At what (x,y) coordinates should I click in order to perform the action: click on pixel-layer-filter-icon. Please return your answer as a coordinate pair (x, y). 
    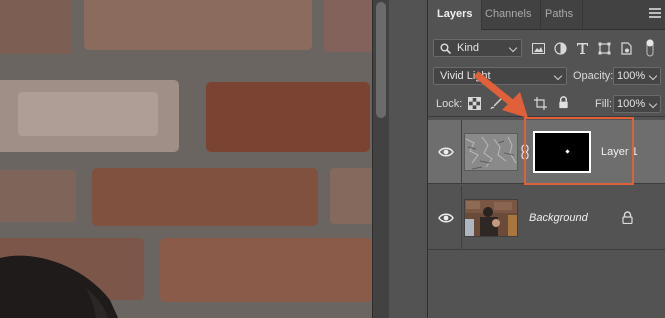
    Looking at the image, I should click on (538, 48).